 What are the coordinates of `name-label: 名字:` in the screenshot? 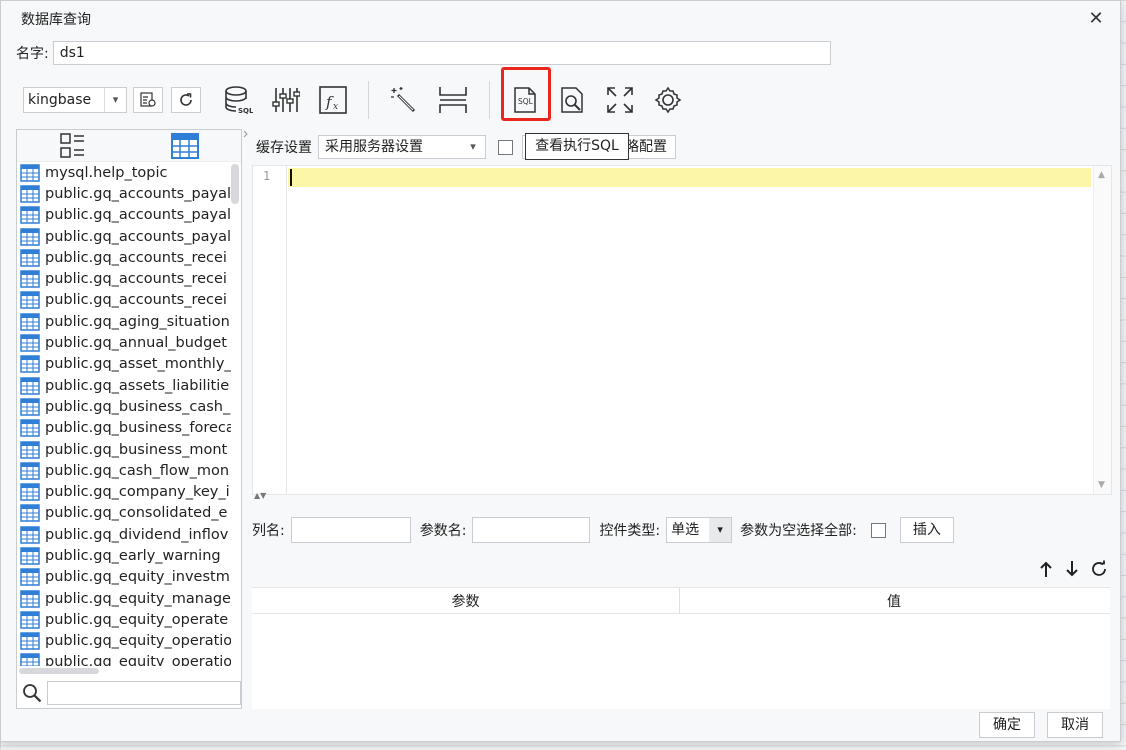 It's located at (32, 54).